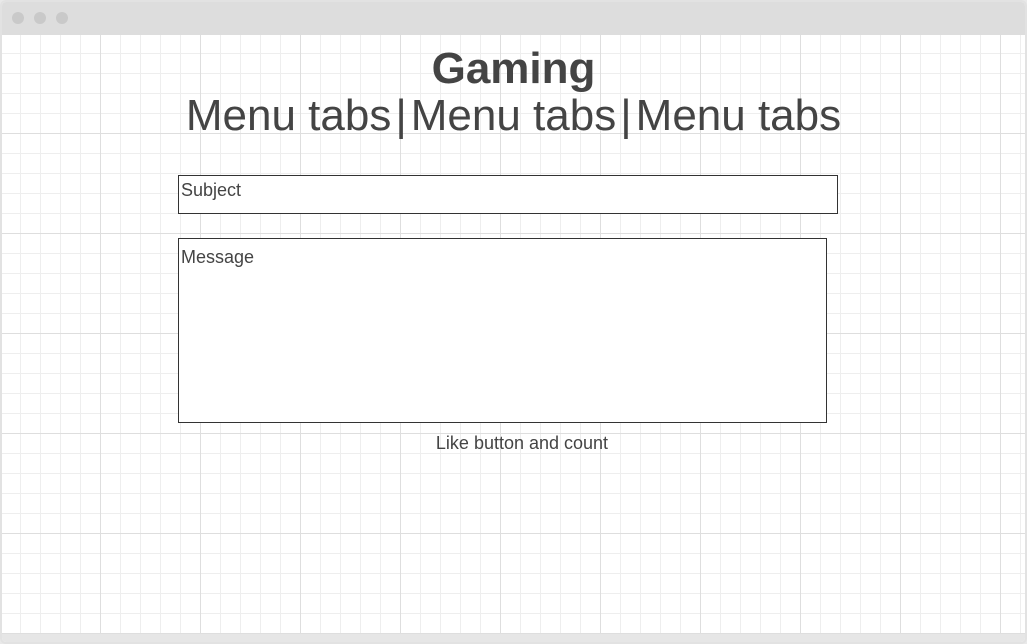 This screenshot has height=644, width=1027. I want to click on window-bottom-bar, so click(513, 638).